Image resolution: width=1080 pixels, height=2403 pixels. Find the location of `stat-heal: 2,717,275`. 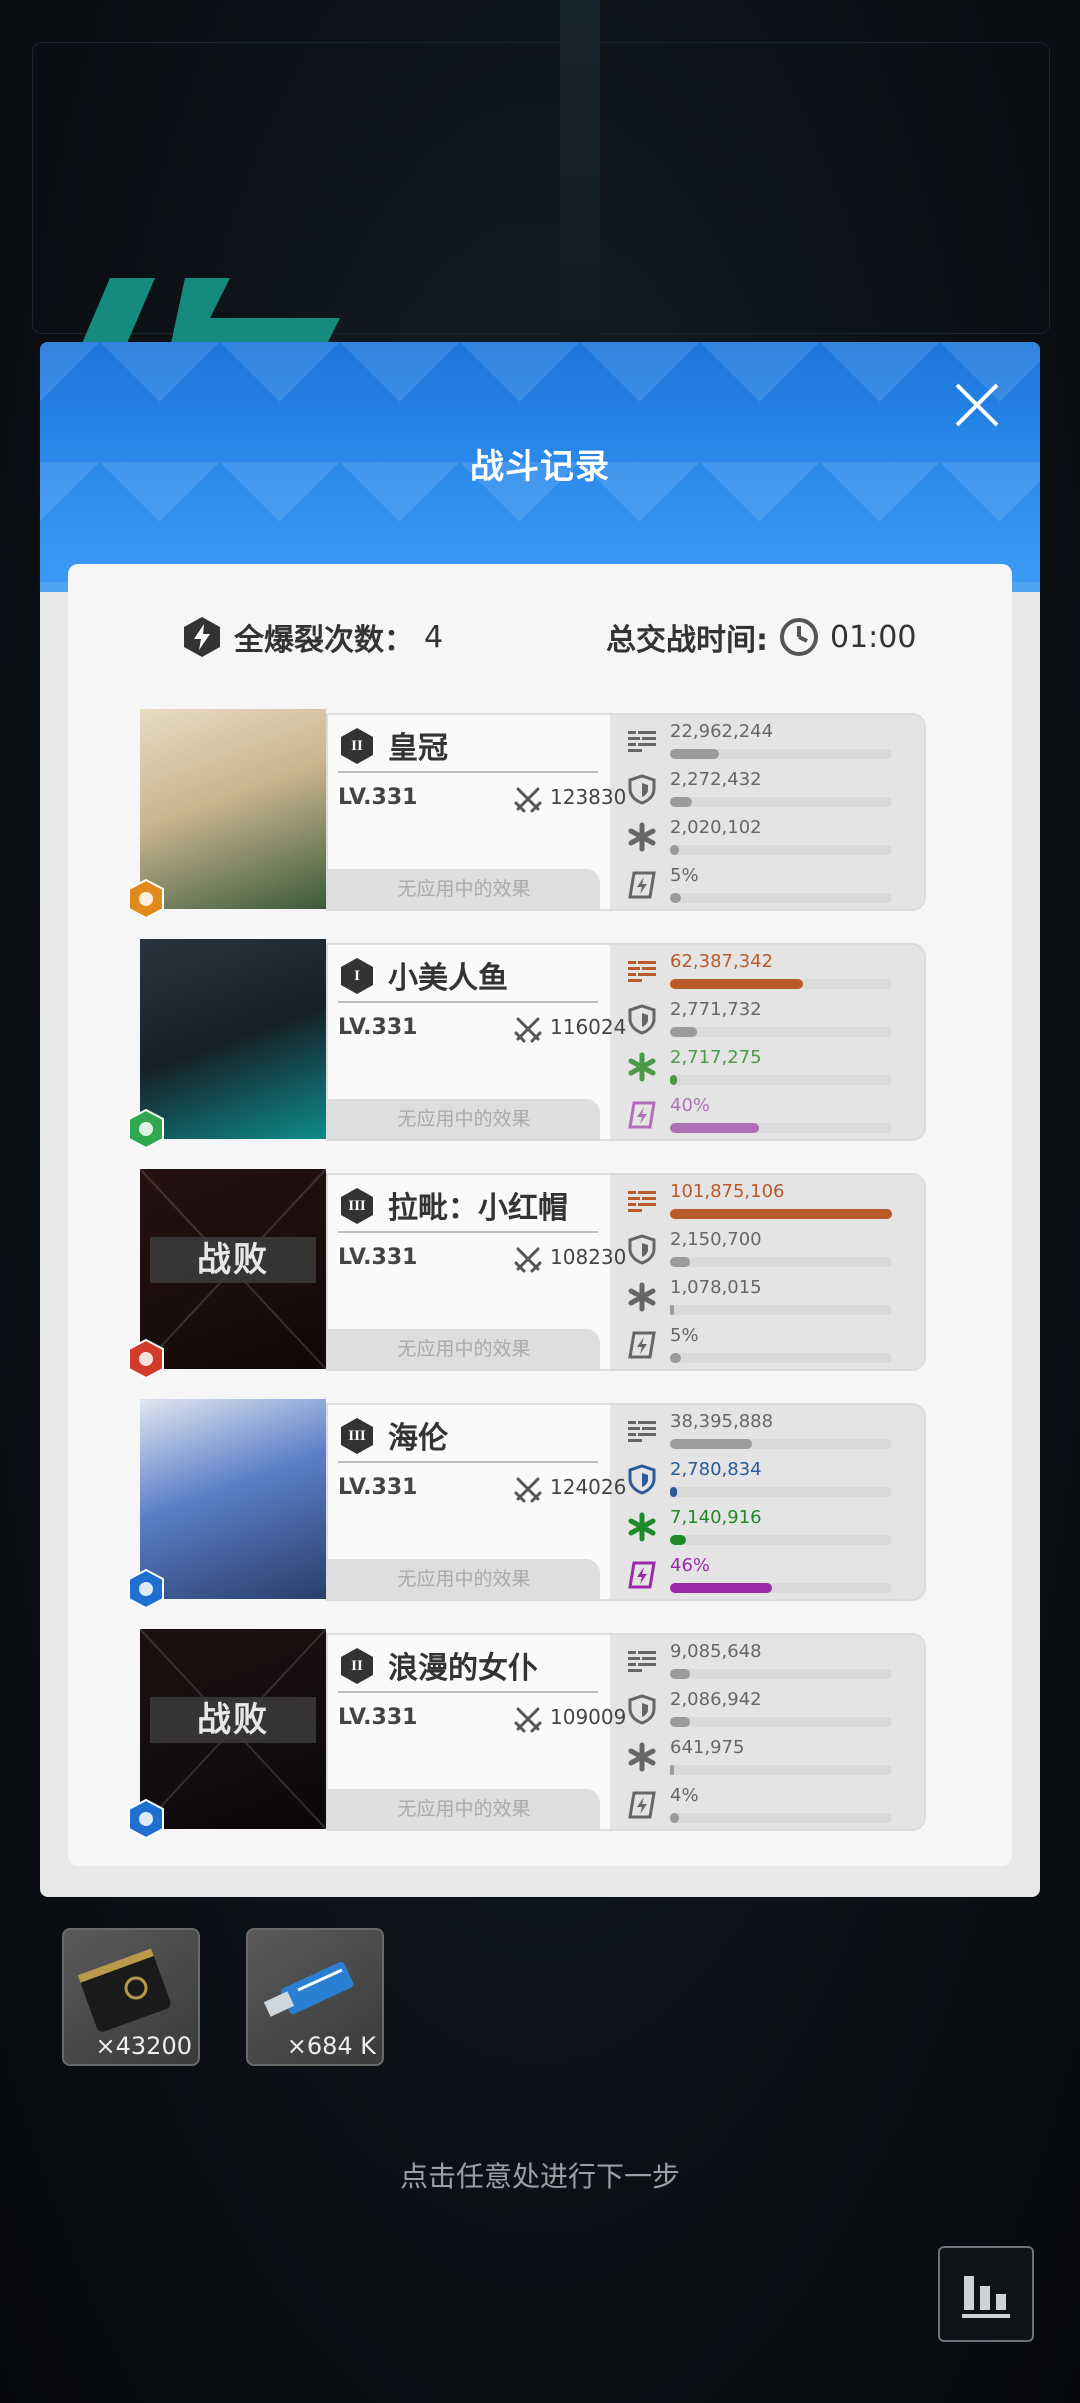

stat-heal: 2,717,275 is located at coordinates (771, 1069).